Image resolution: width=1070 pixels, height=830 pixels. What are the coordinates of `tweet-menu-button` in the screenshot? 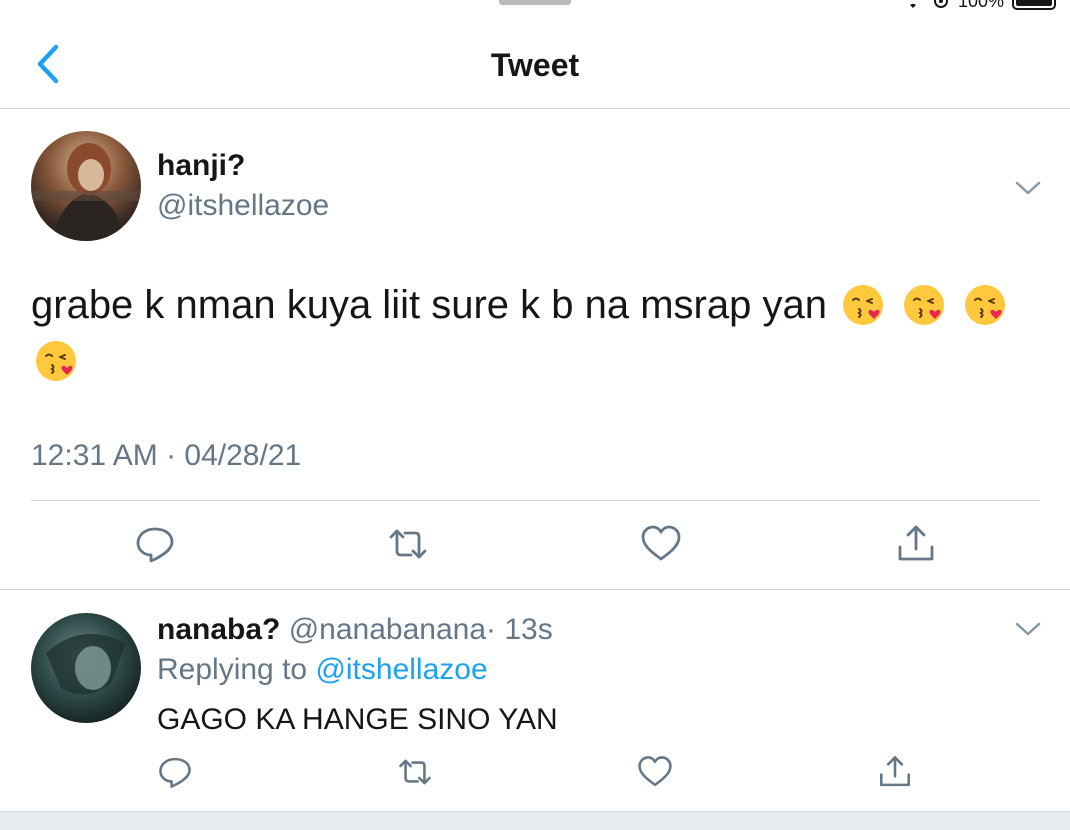 It's located at (1028, 188).